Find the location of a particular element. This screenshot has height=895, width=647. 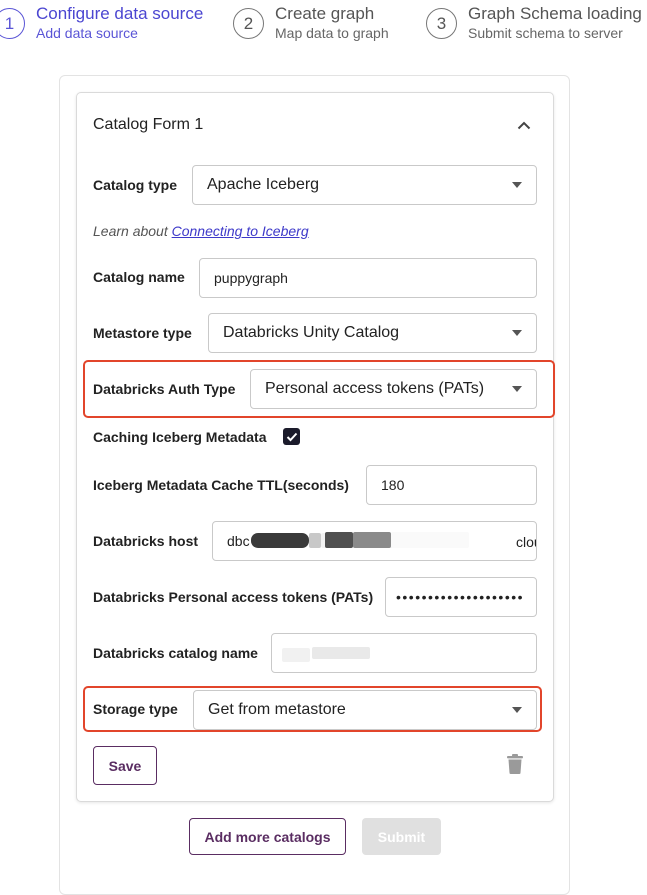

cache-ttl-label: Iceberg Metadata Cache TTL(seconds) is located at coordinates (221, 485).